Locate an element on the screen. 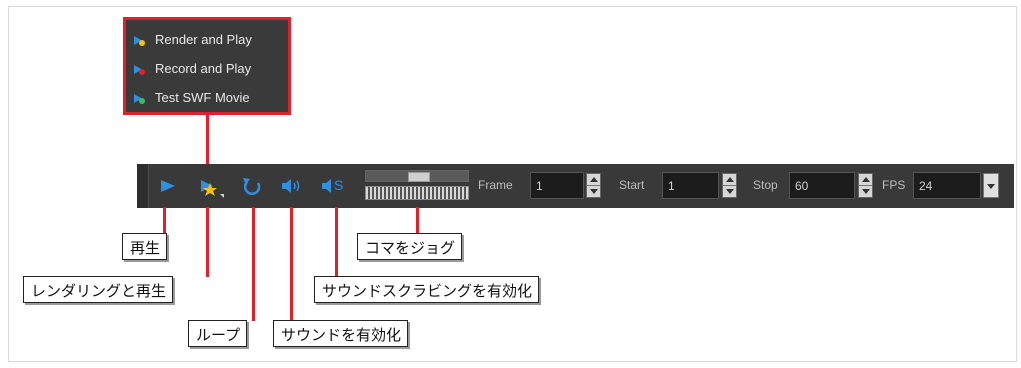 This screenshot has height=368, width=1021. loop-callout-line is located at coordinates (253, 264).